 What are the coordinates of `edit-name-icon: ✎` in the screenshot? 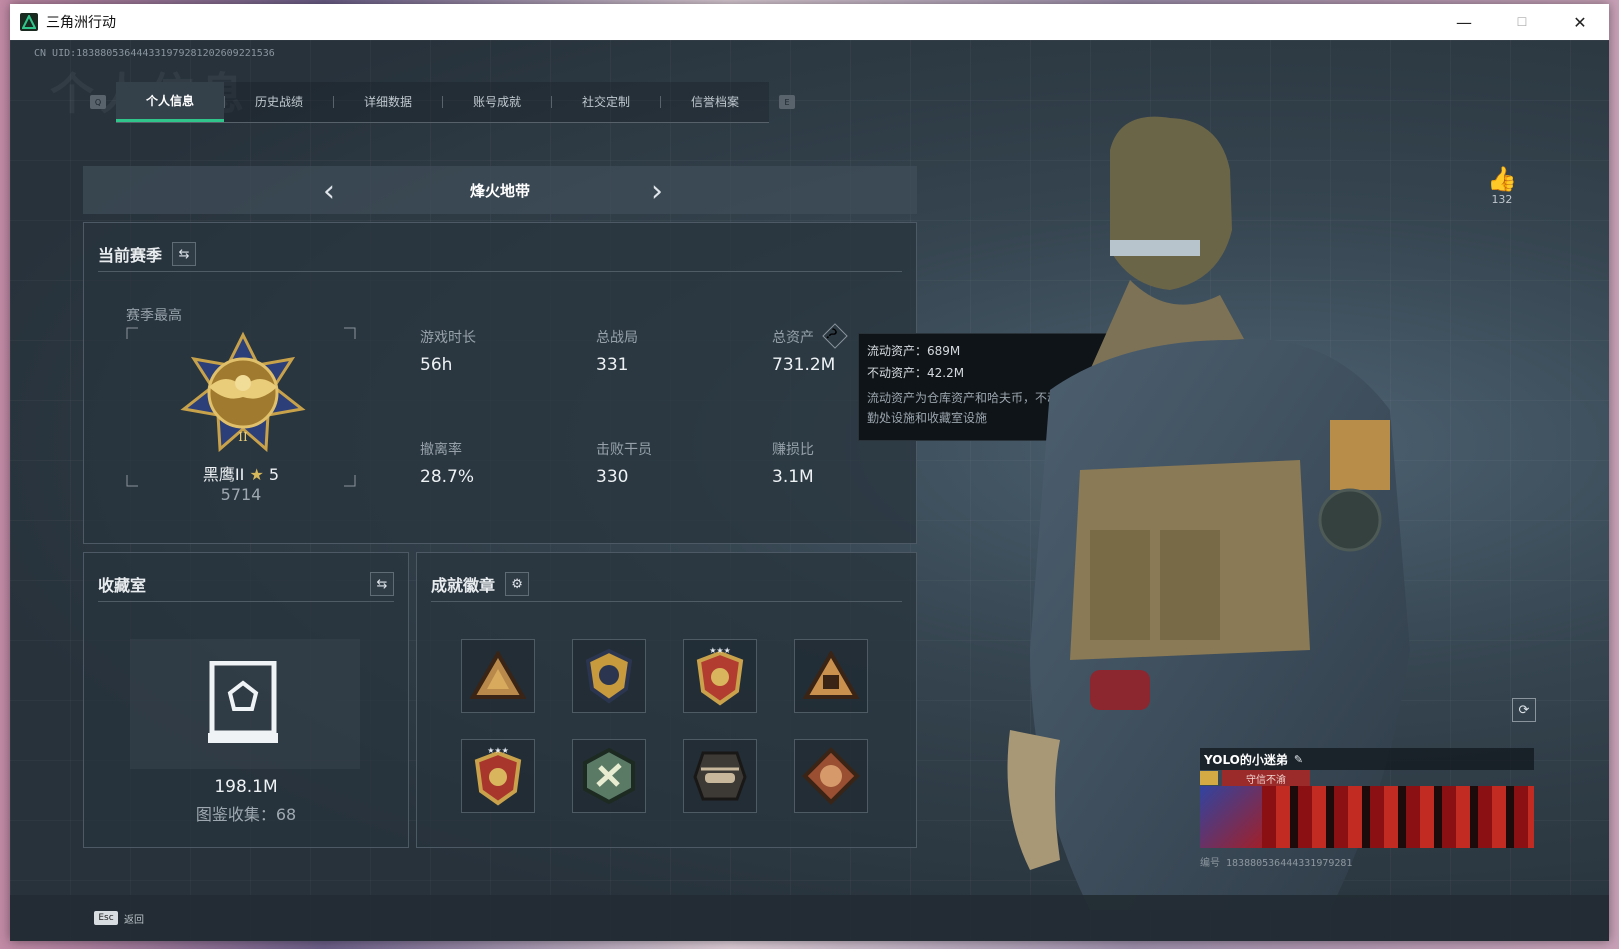 It's located at (1298, 759).